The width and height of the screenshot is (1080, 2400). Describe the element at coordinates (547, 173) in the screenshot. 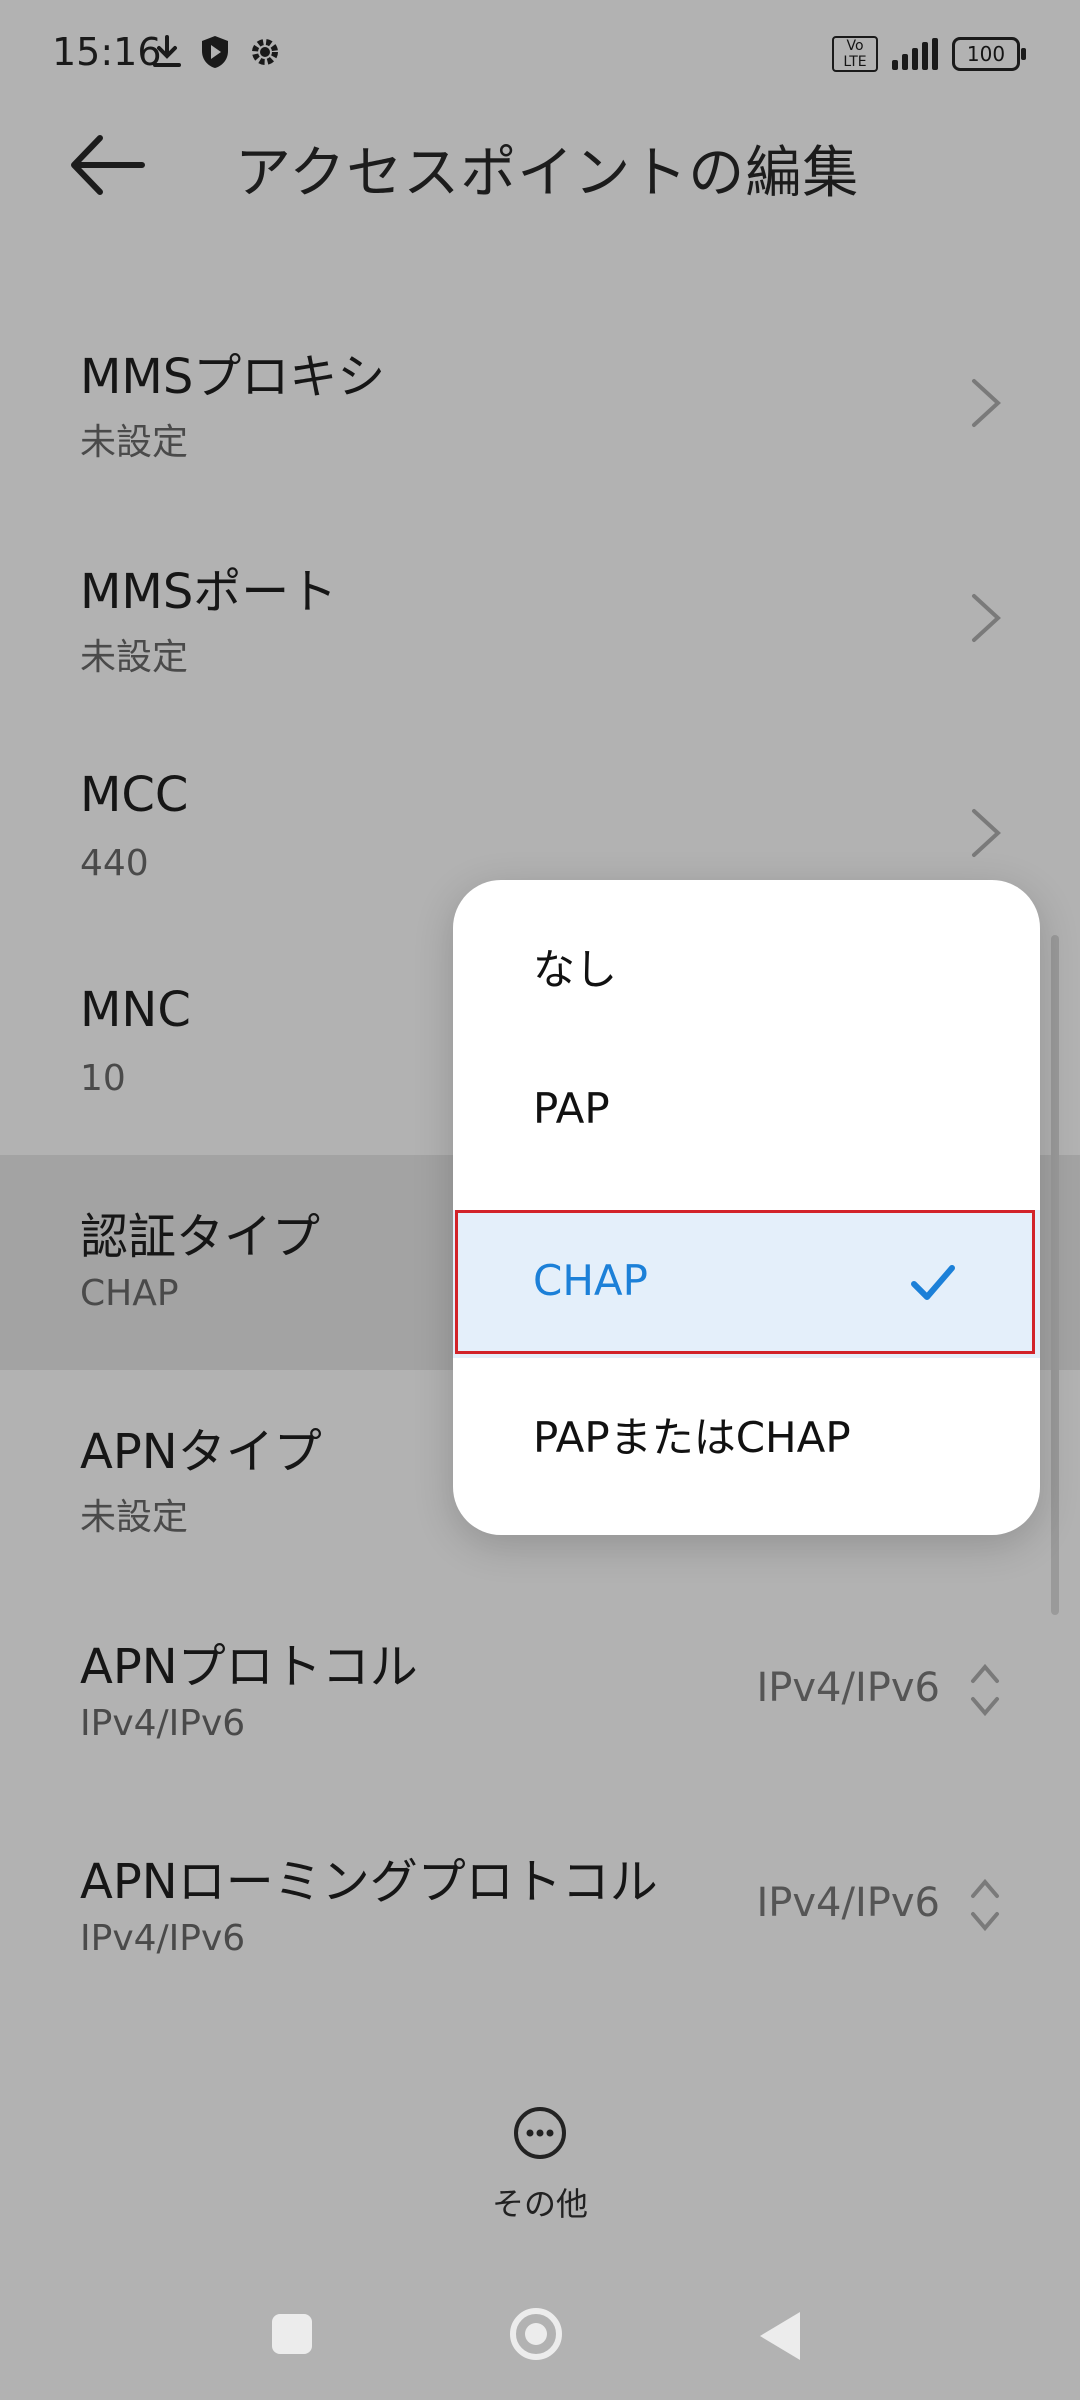

I see `page-title: アクセスポイントの編集` at that location.